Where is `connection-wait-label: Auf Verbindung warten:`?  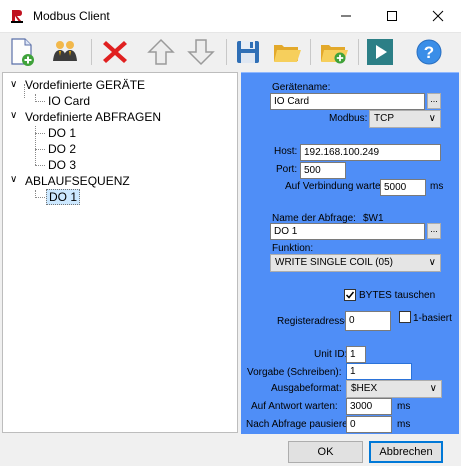
connection-wait-label: Auf Verbindung warten: is located at coordinates (337, 186).